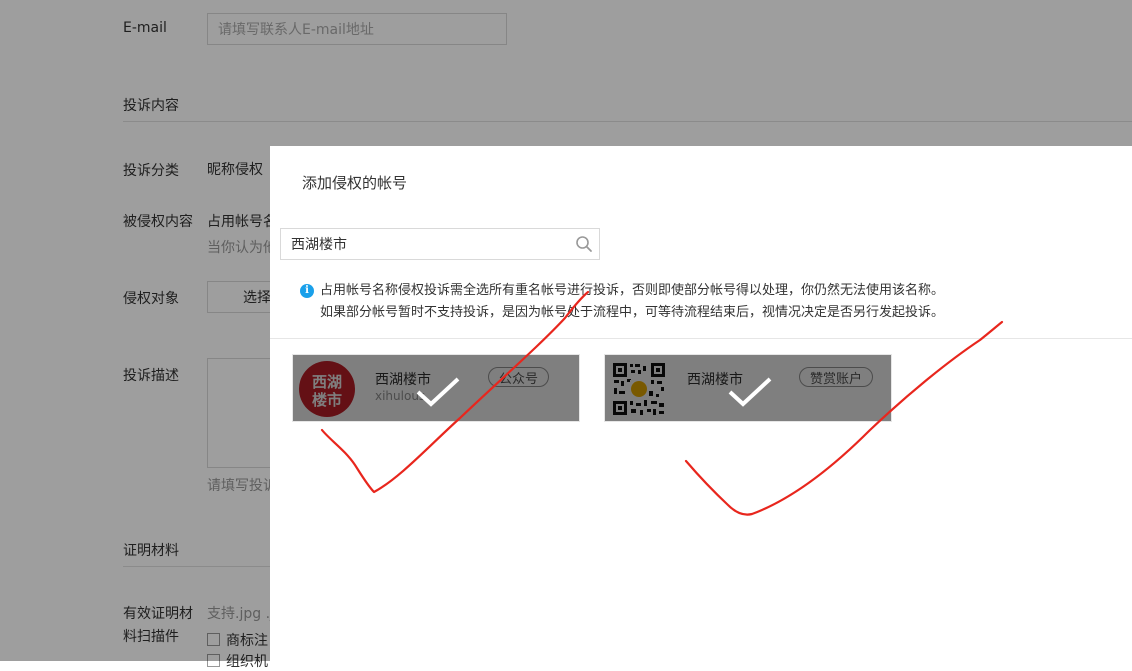 This screenshot has width=1132, height=671. What do you see at coordinates (701, 338) in the screenshot?
I see `dialog-divider` at bounding box center [701, 338].